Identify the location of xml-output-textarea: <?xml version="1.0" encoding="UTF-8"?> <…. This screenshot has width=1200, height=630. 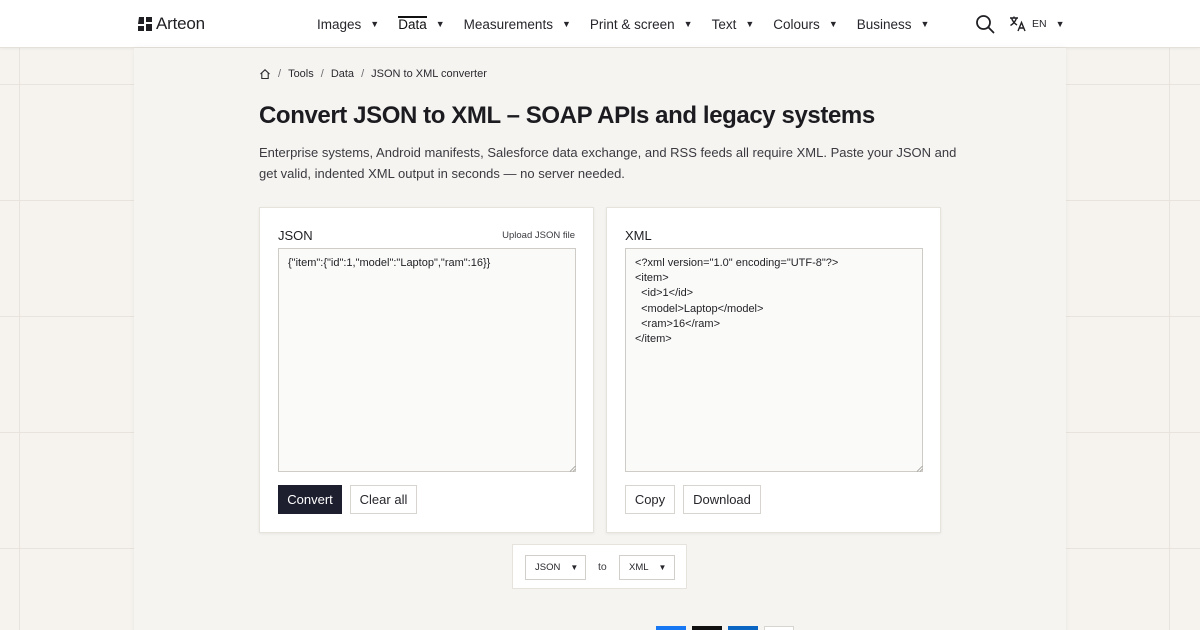
(774, 360).